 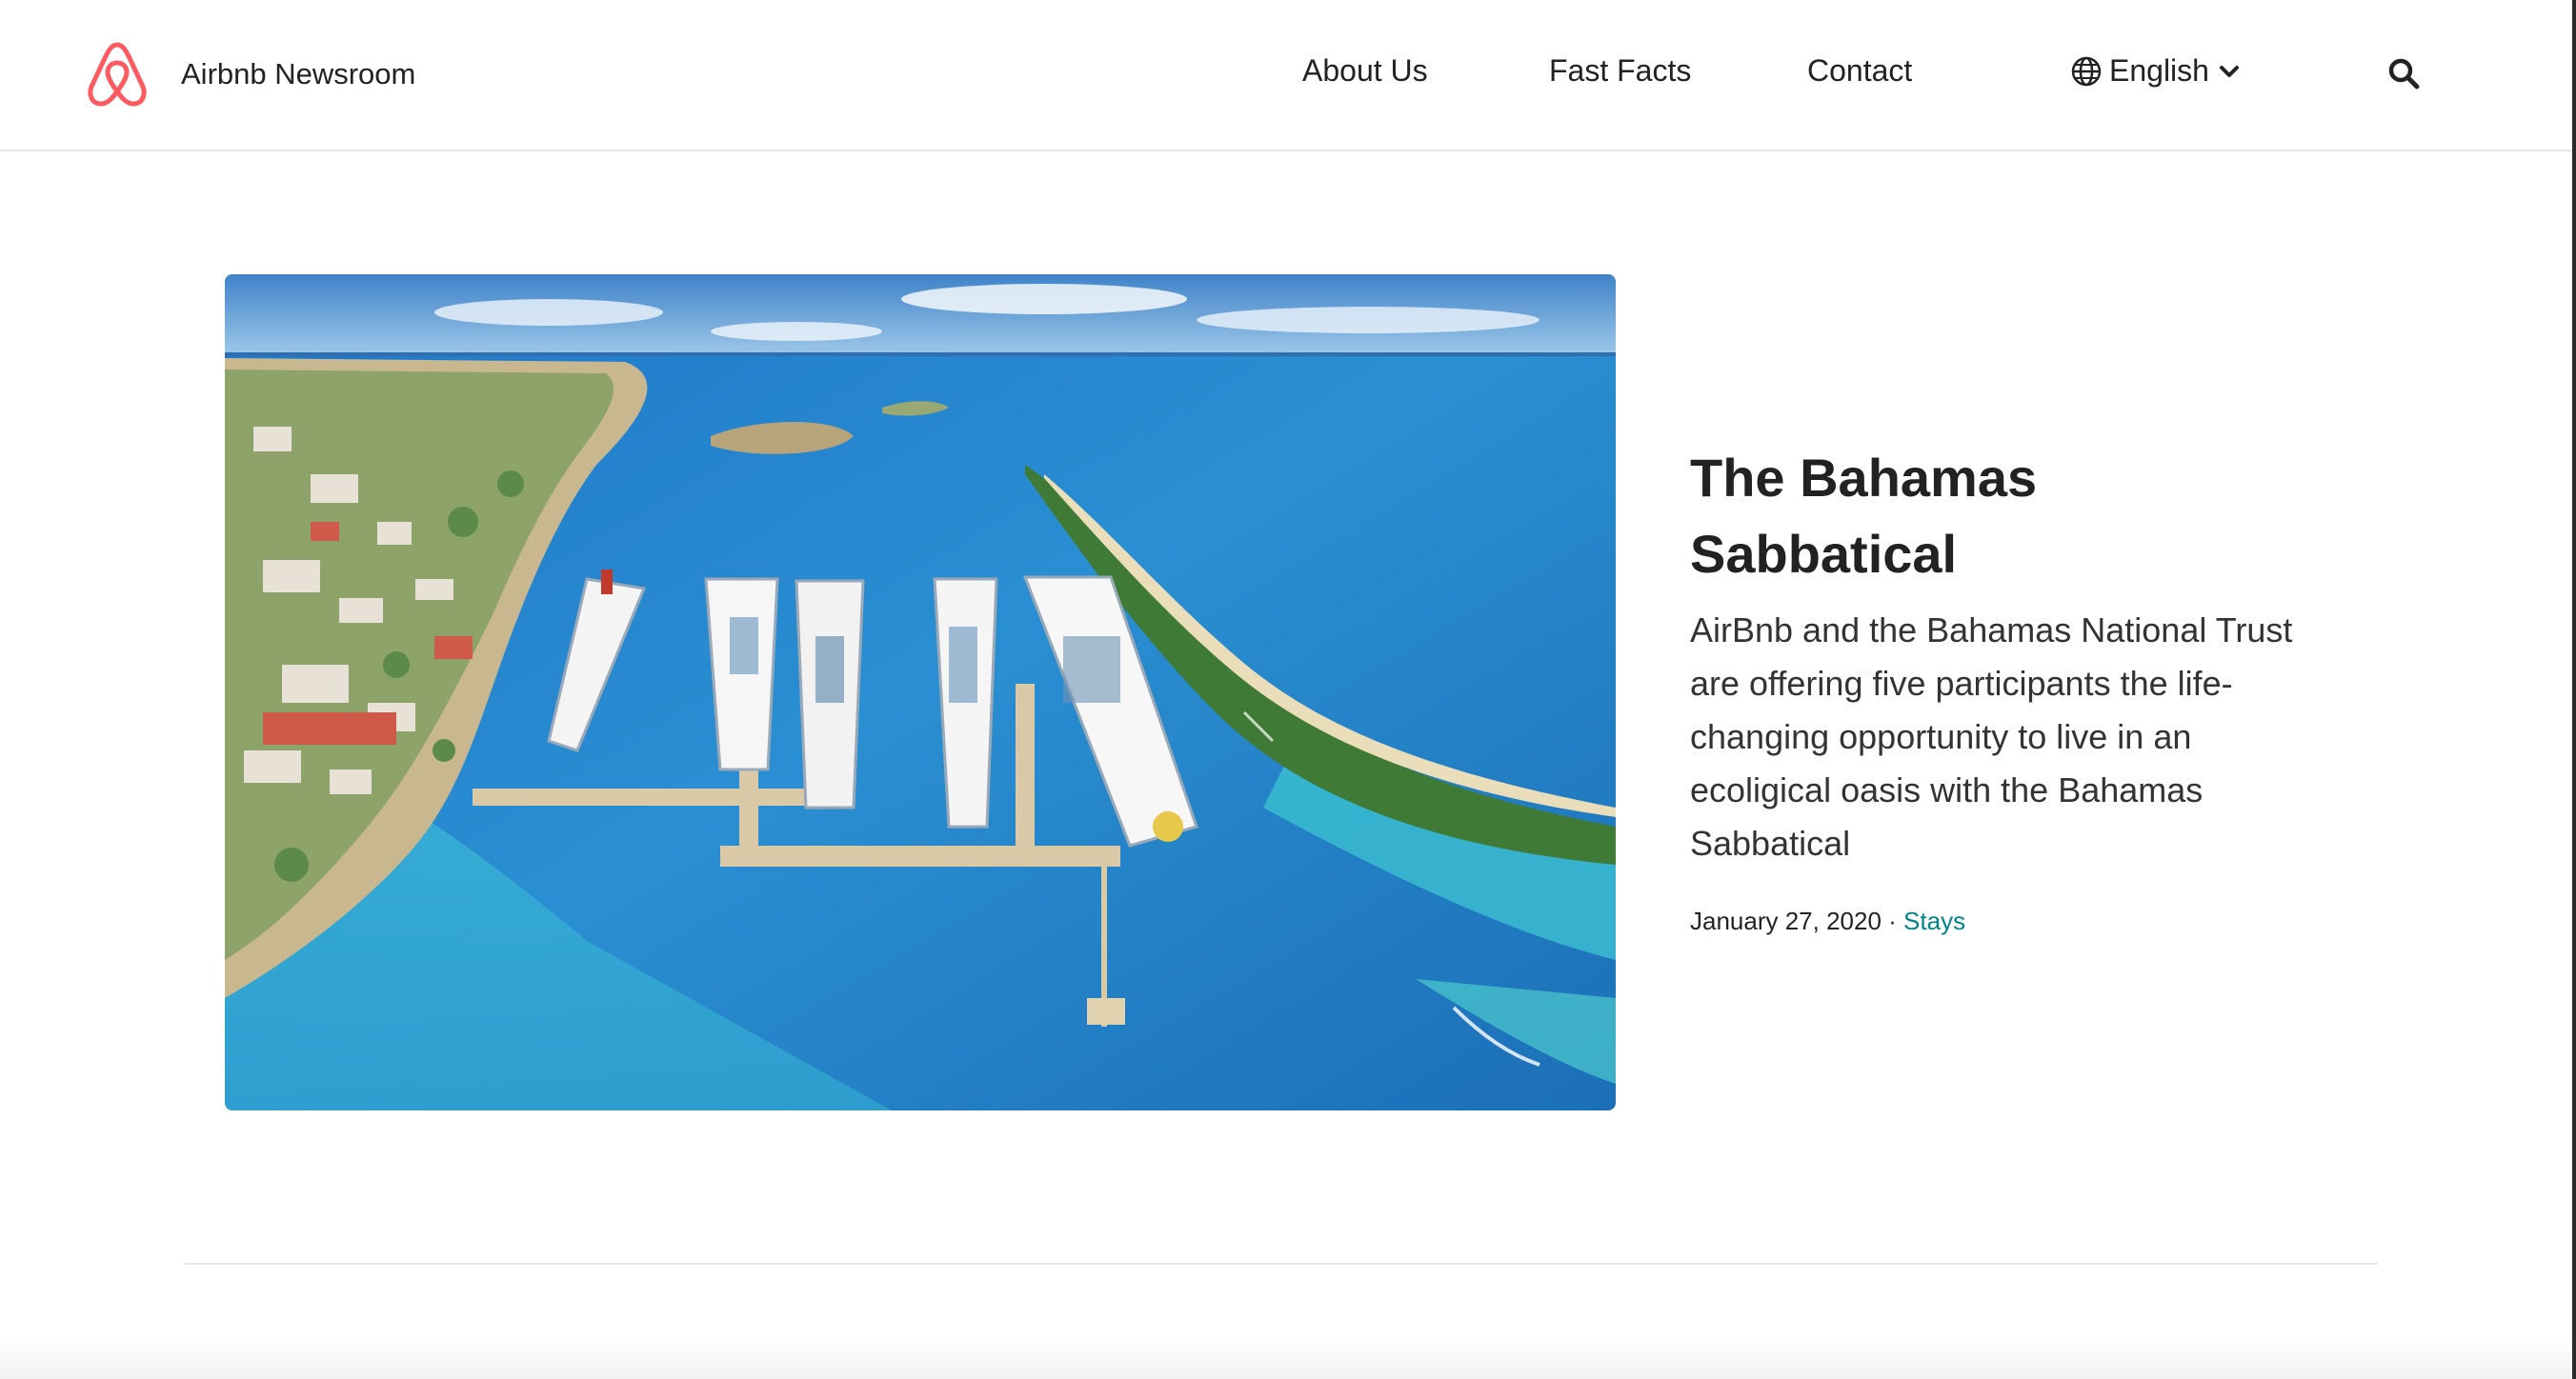 I want to click on nav-contact: Contact, so click(x=1859, y=71).